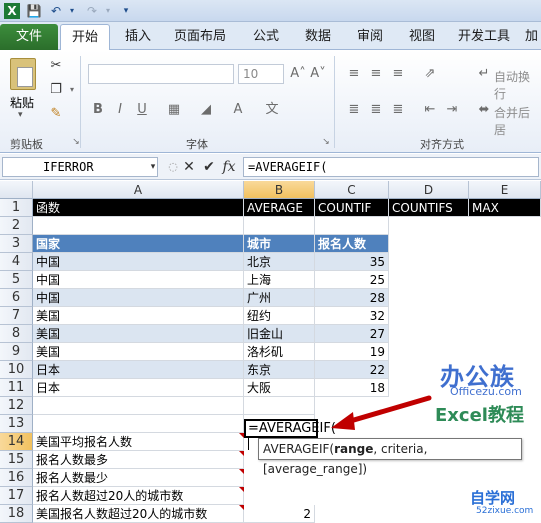 The image size is (541, 523). Describe the element at coordinates (452, 110) in the screenshot. I see `increase-indent-icon: ⇥` at that location.